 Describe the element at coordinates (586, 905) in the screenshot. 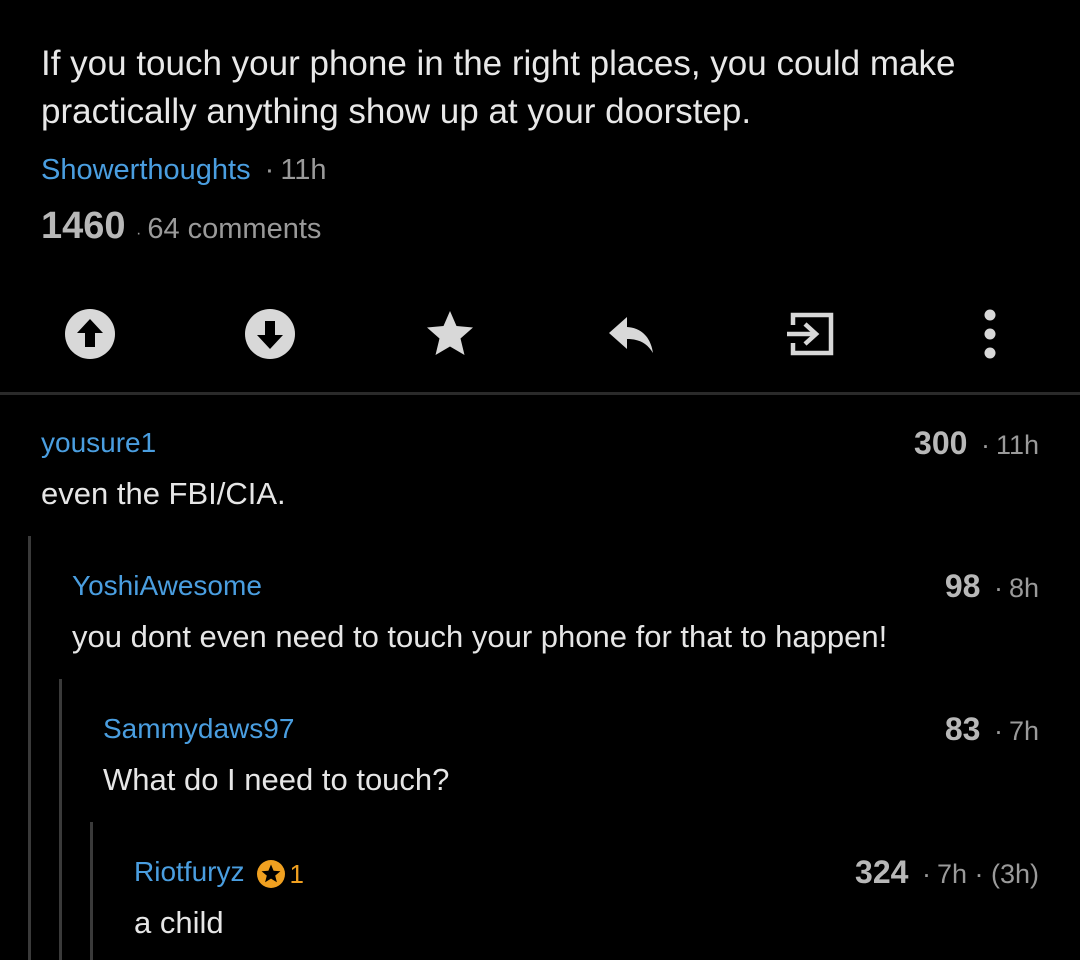

I see `comment: Riotfuryz 1 324 · 7h · (3h) a child` at that location.